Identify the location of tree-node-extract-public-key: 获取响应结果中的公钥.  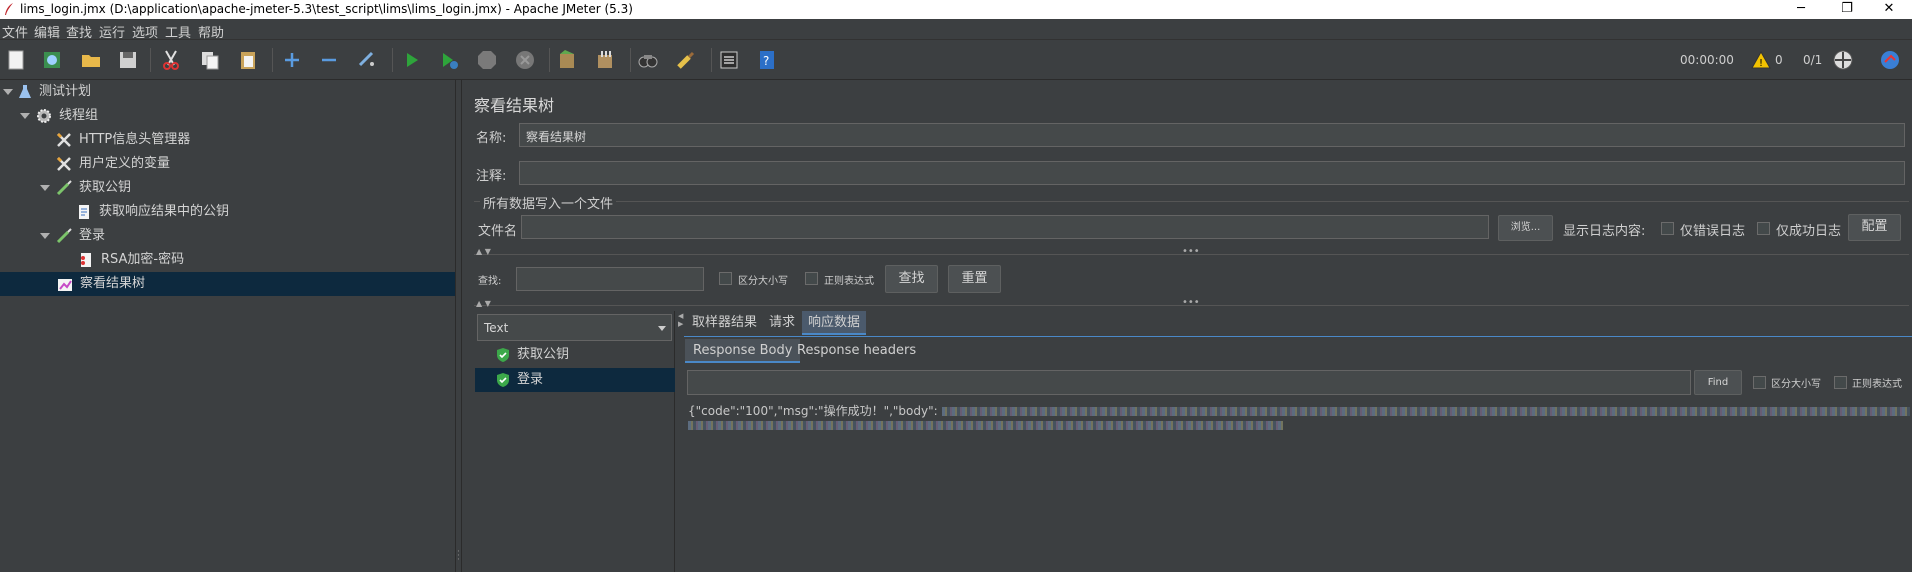
(227, 212).